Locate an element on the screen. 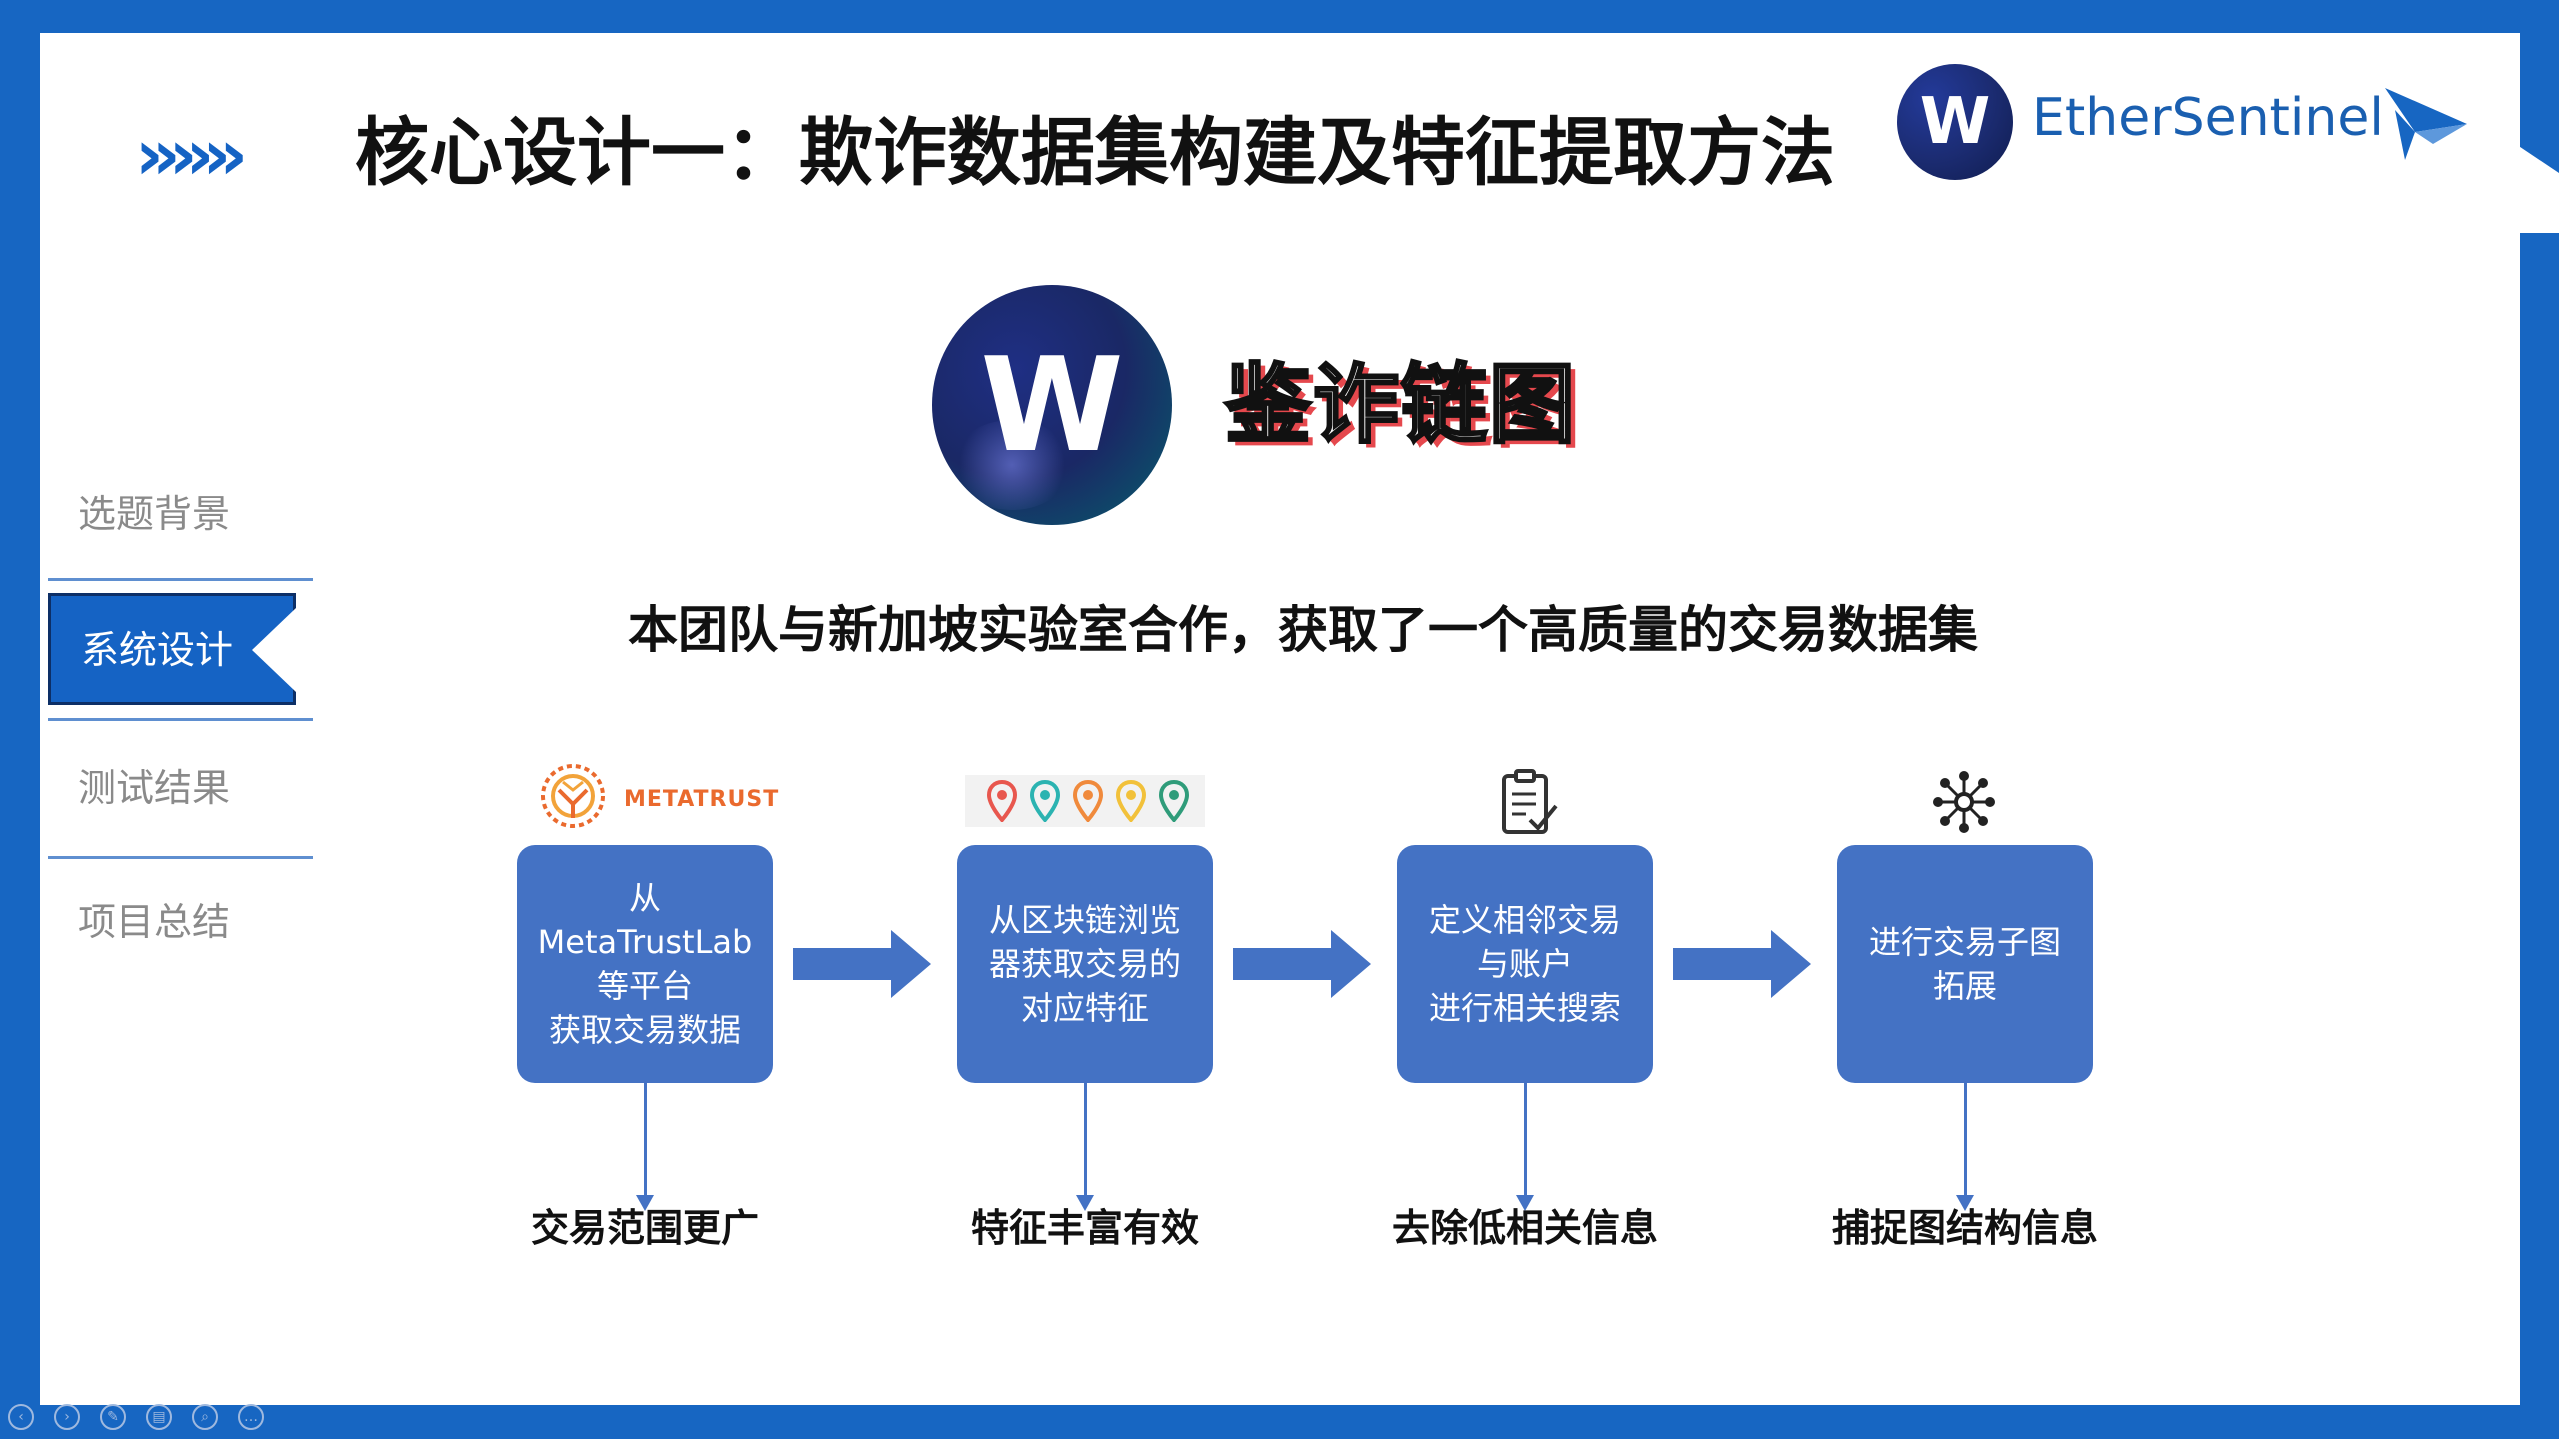  zoom-icon: ⌕ is located at coordinates (205, 1417).